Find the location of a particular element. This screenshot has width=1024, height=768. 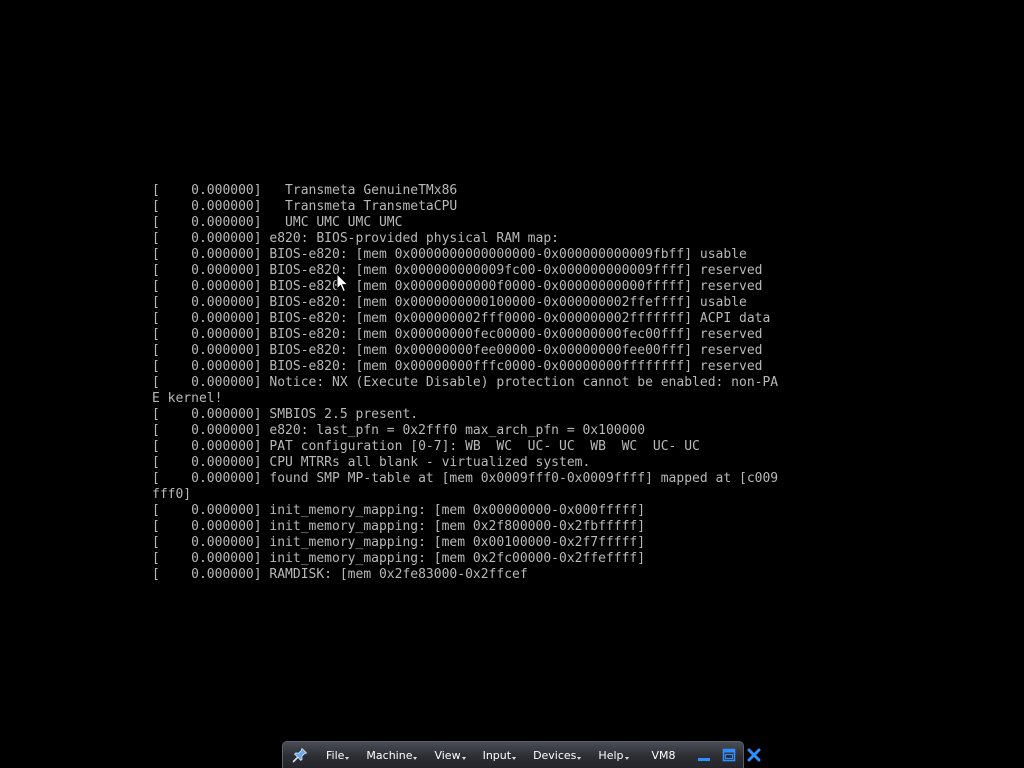

console-line: fff0] is located at coordinates (172, 494).